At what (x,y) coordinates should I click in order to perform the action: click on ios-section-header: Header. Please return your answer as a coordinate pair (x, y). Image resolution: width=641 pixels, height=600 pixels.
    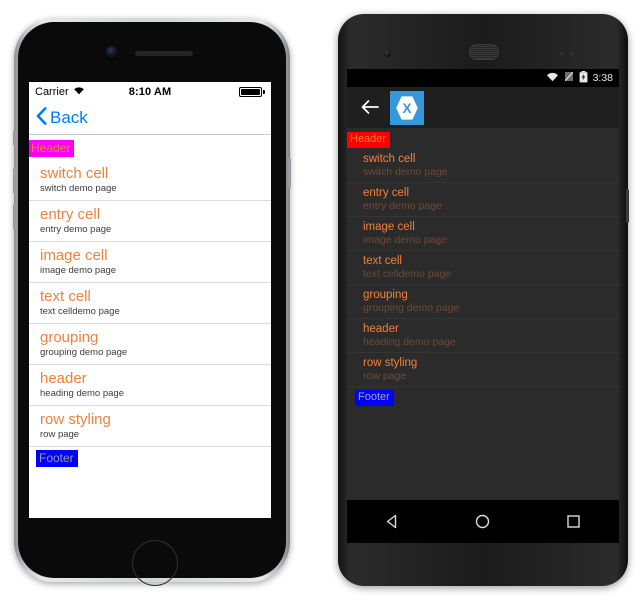
    Looking at the image, I should click on (150, 147).